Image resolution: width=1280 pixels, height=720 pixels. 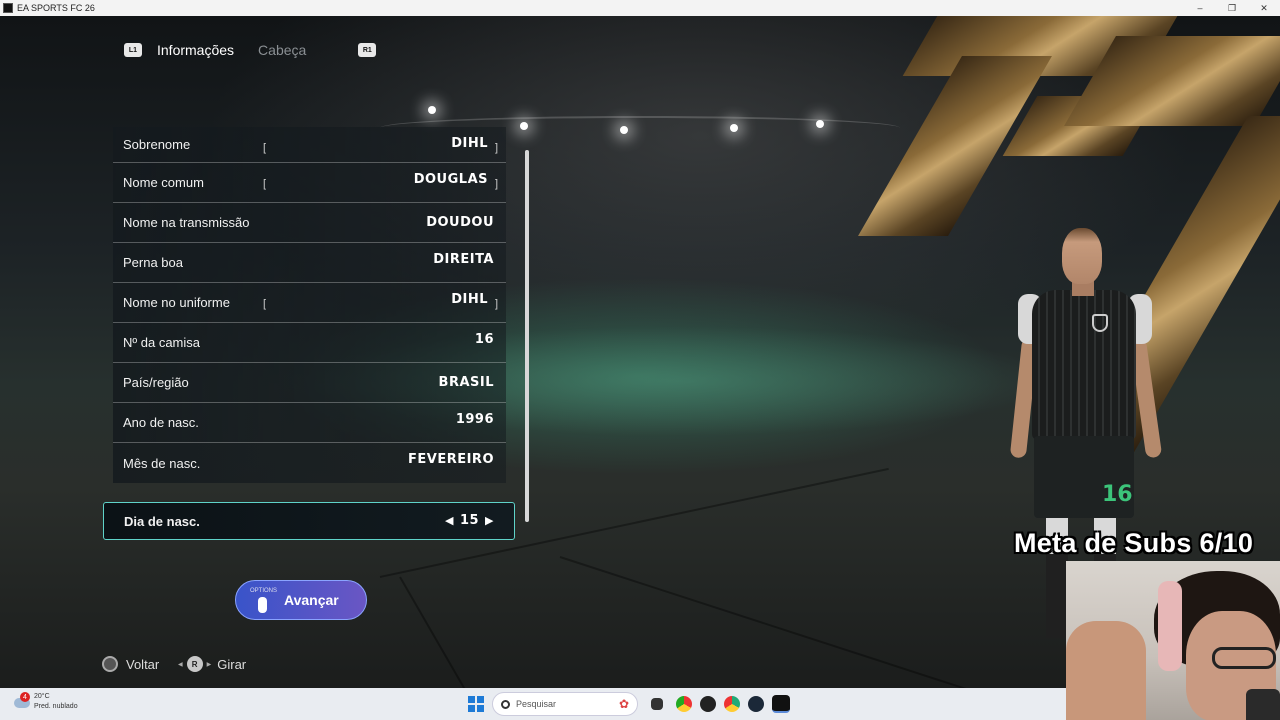 What do you see at coordinates (640, 8) in the screenshot?
I see `window-titlebar: EA SPORTS FC 26 – ❐ ✕` at bounding box center [640, 8].